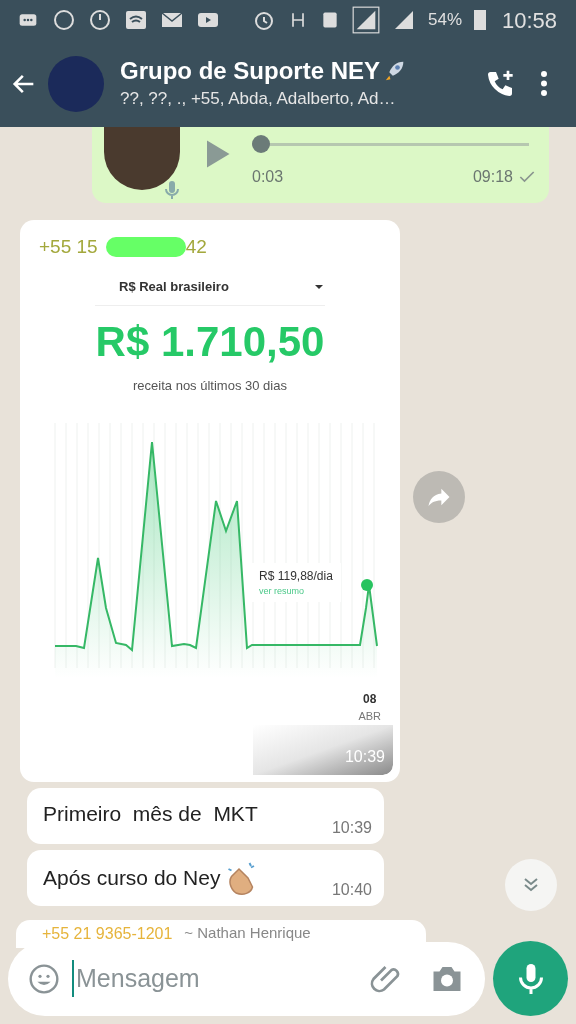  What do you see at coordinates (544, 83) in the screenshot?
I see `more-options-icon` at bounding box center [544, 83].